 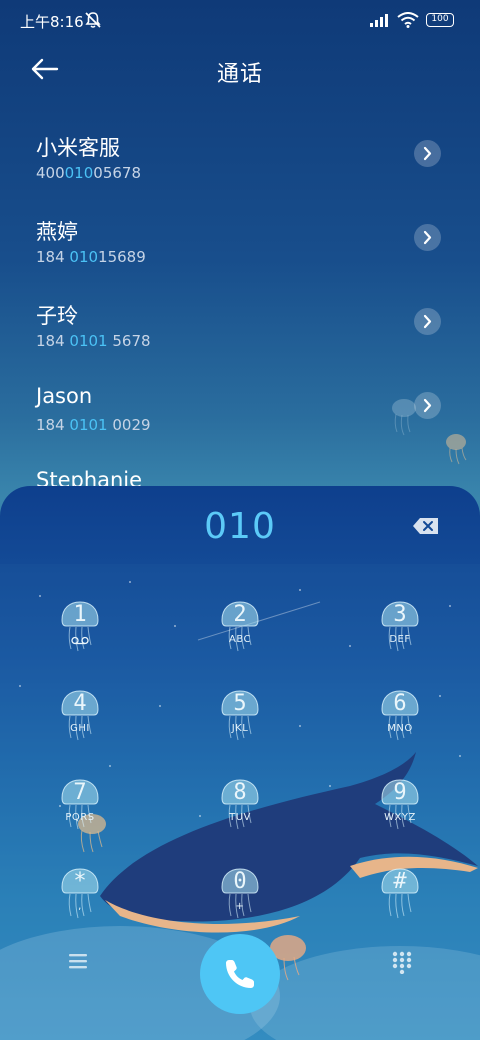 What do you see at coordinates (426, 526) in the screenshot?
I see `backspace-icon` at bounding box center [426, 526].